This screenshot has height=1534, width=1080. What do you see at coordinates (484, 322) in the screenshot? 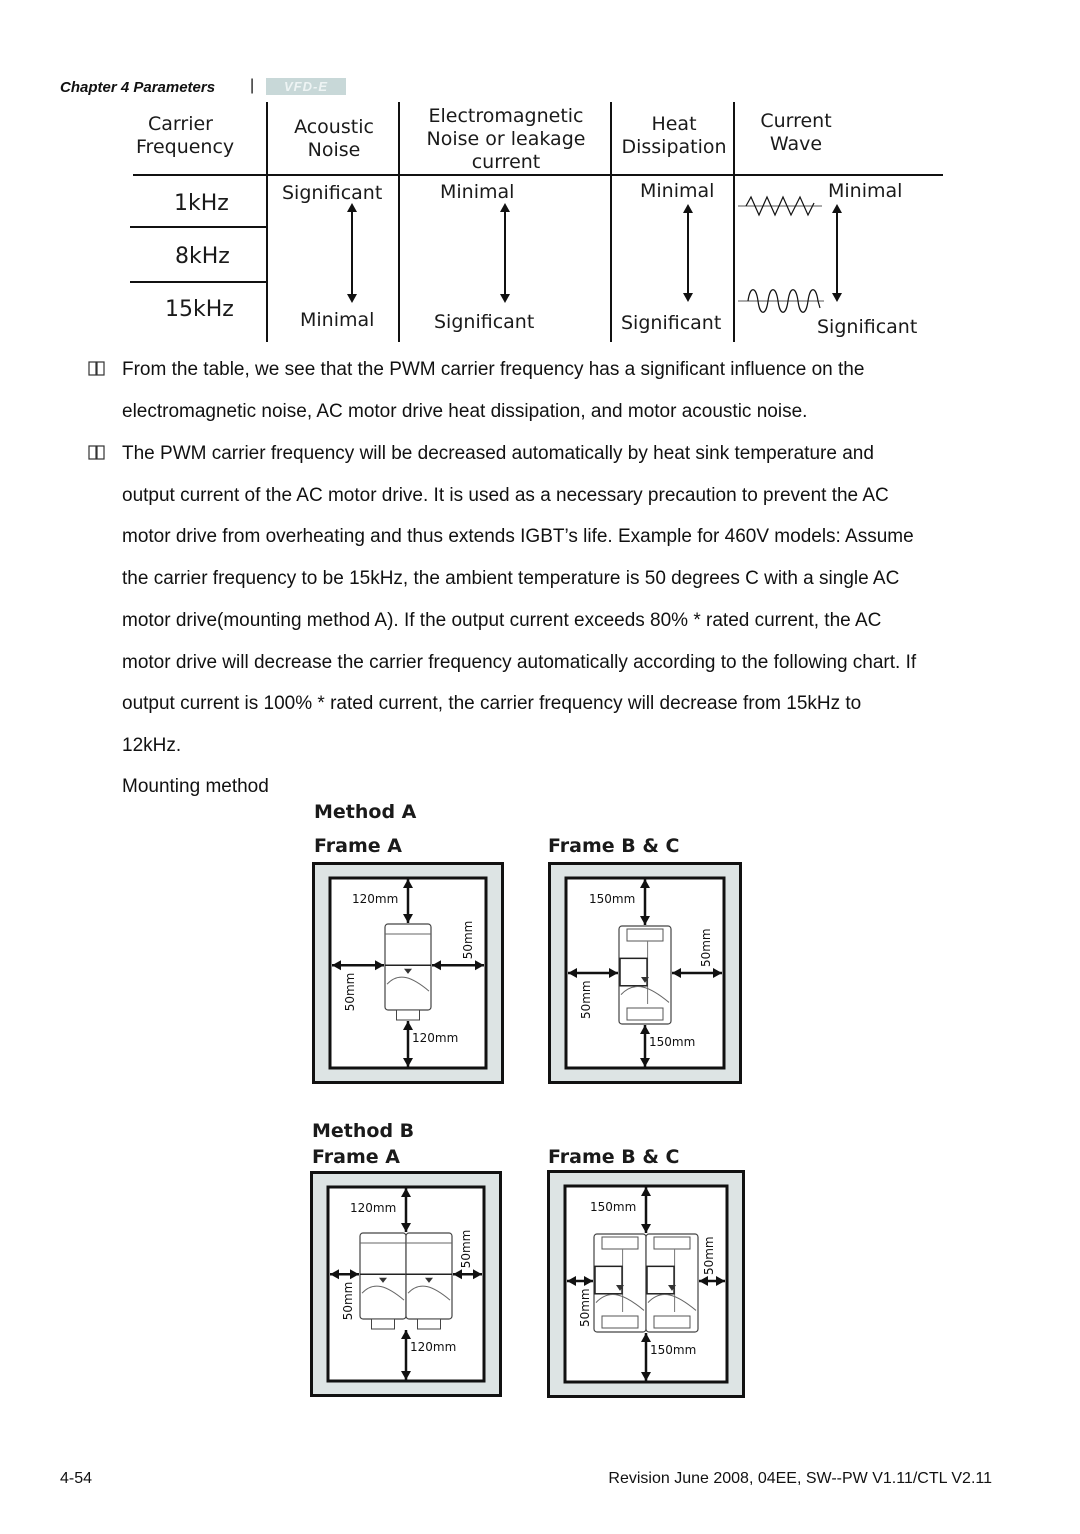
I see `em-bottom-label: Significant` at bounding box center [484, 322].